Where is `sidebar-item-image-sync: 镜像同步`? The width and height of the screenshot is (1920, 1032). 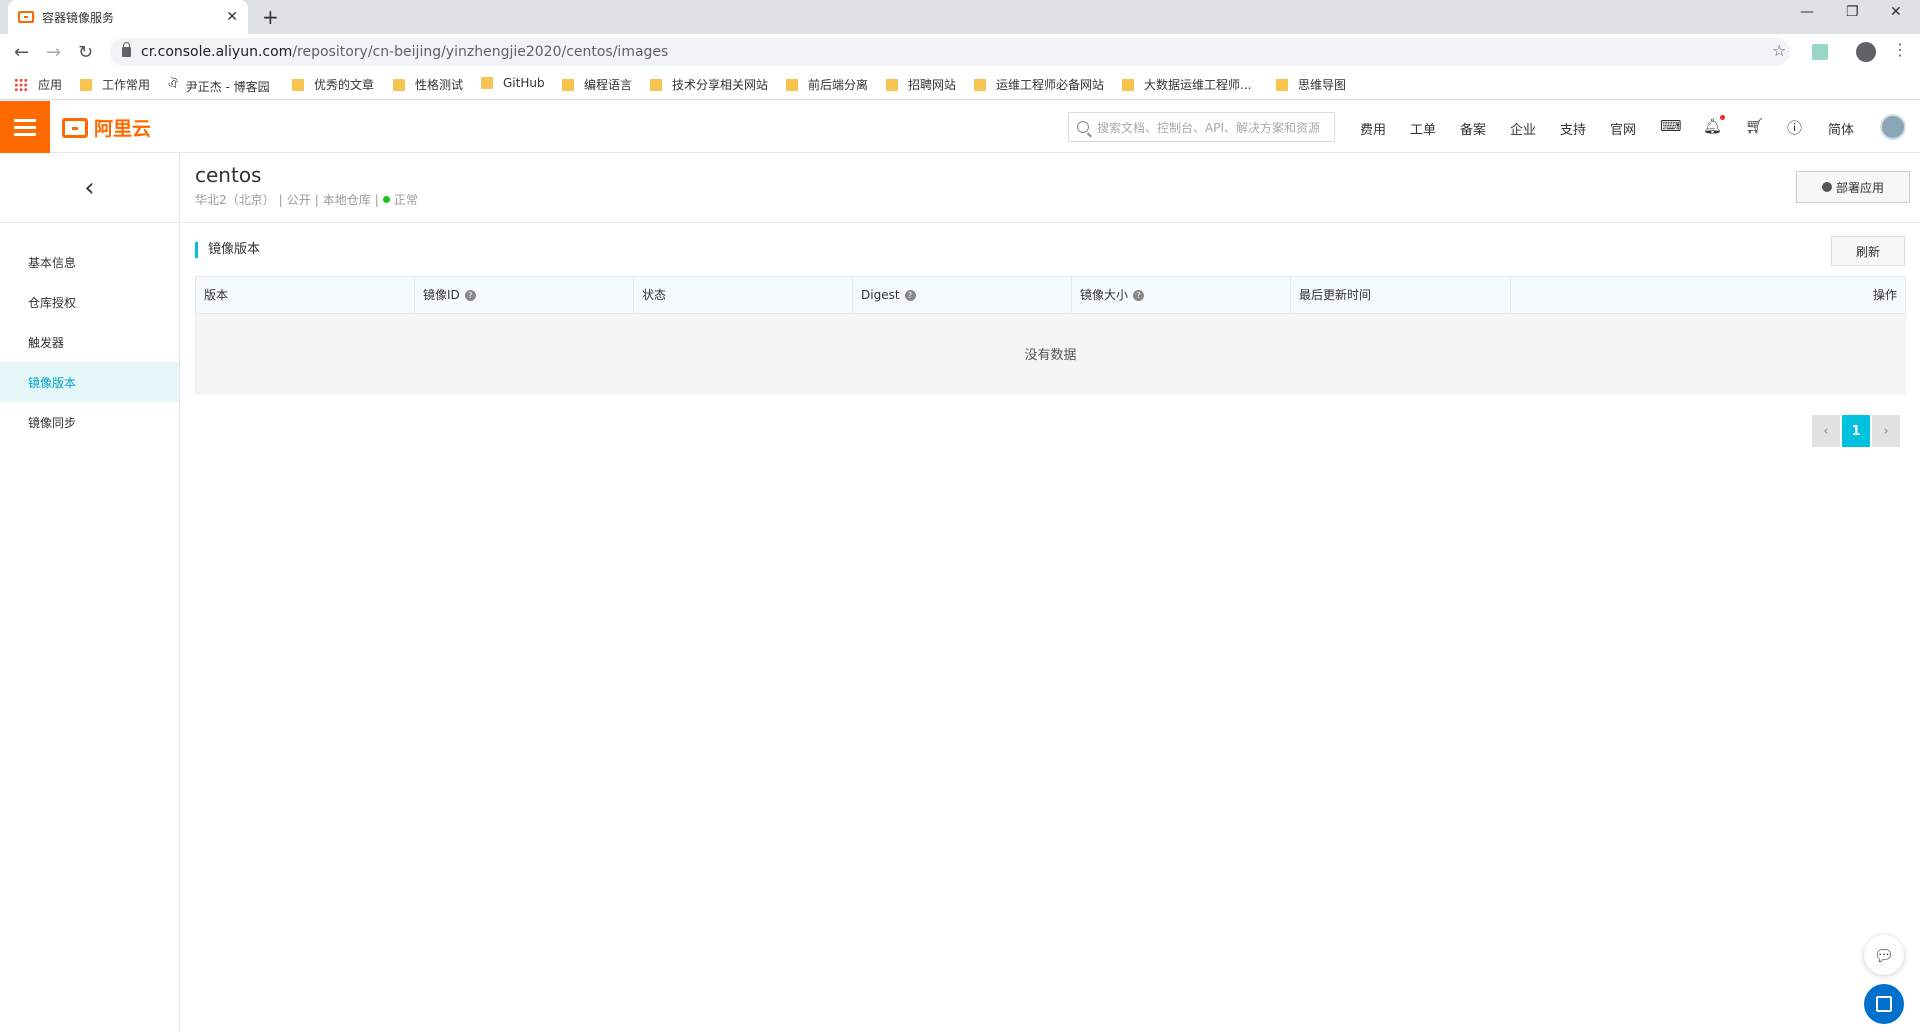 sidebar-item-image-sync: 镜像同步 is located at coordinates (89, 422).